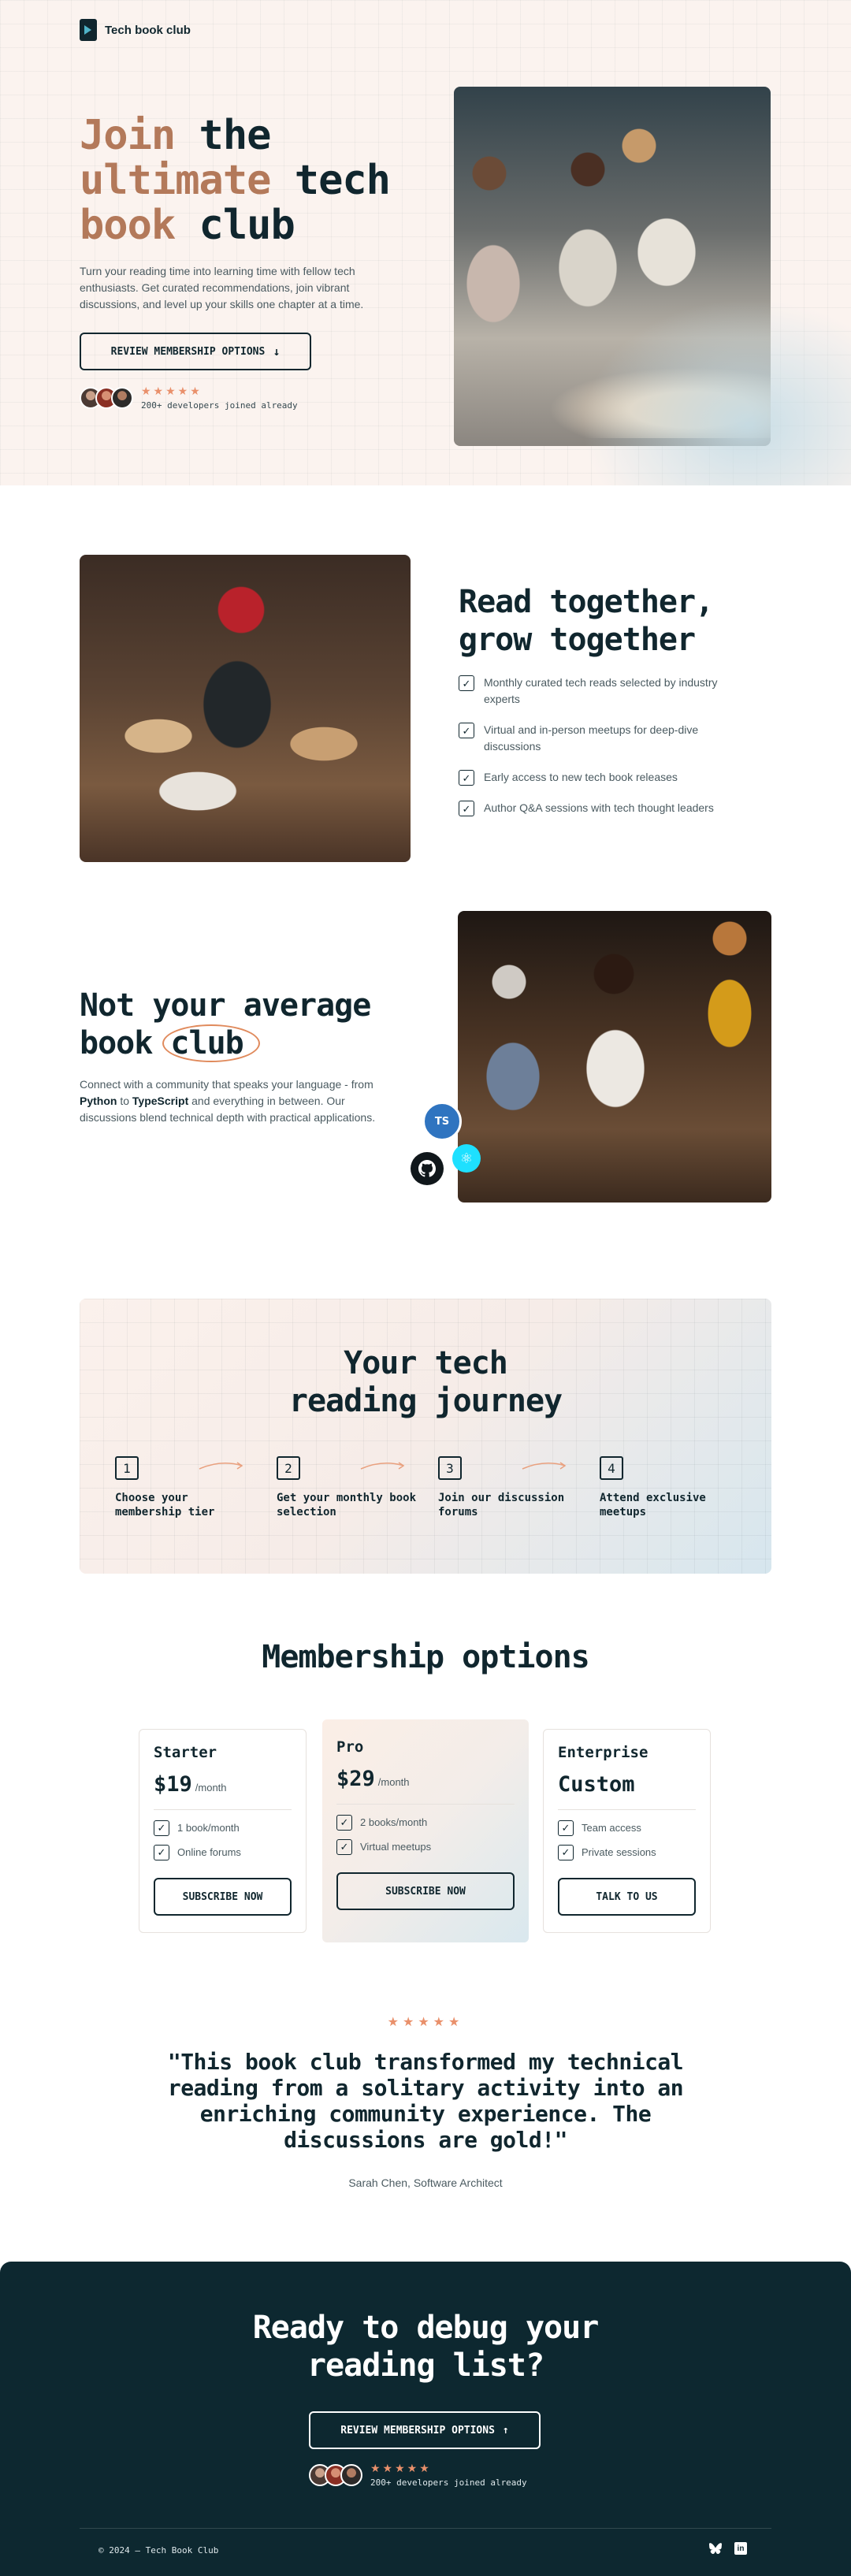 The width and height of the screenshot is (851, 2576). Describe the element at coordinates (519, 1487) in the screenshot. I see `journey-step: 3 Join our discussion forums` at that location.